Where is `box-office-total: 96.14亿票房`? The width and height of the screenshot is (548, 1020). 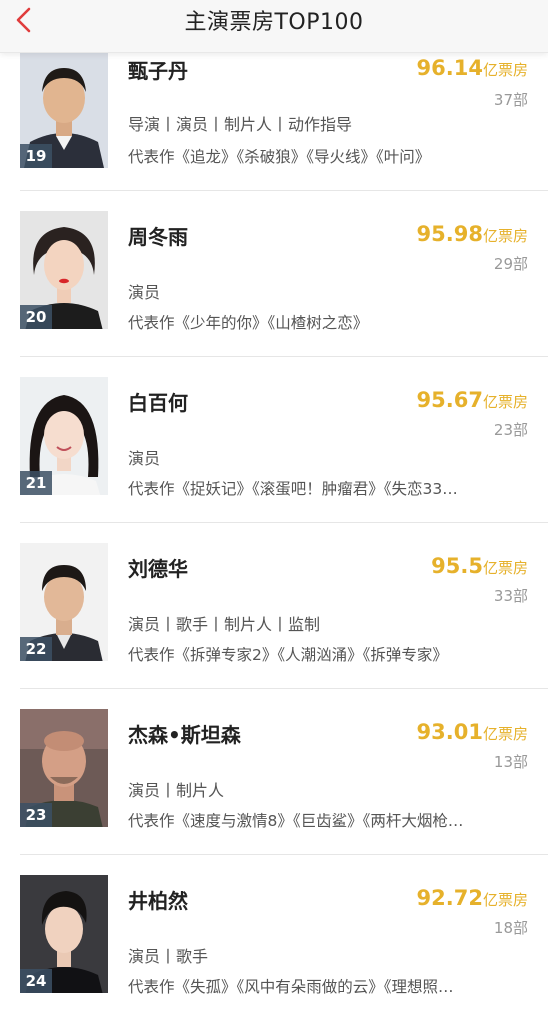 box-office-total: 96.14亿票房 is located at coordinates (472, 68).